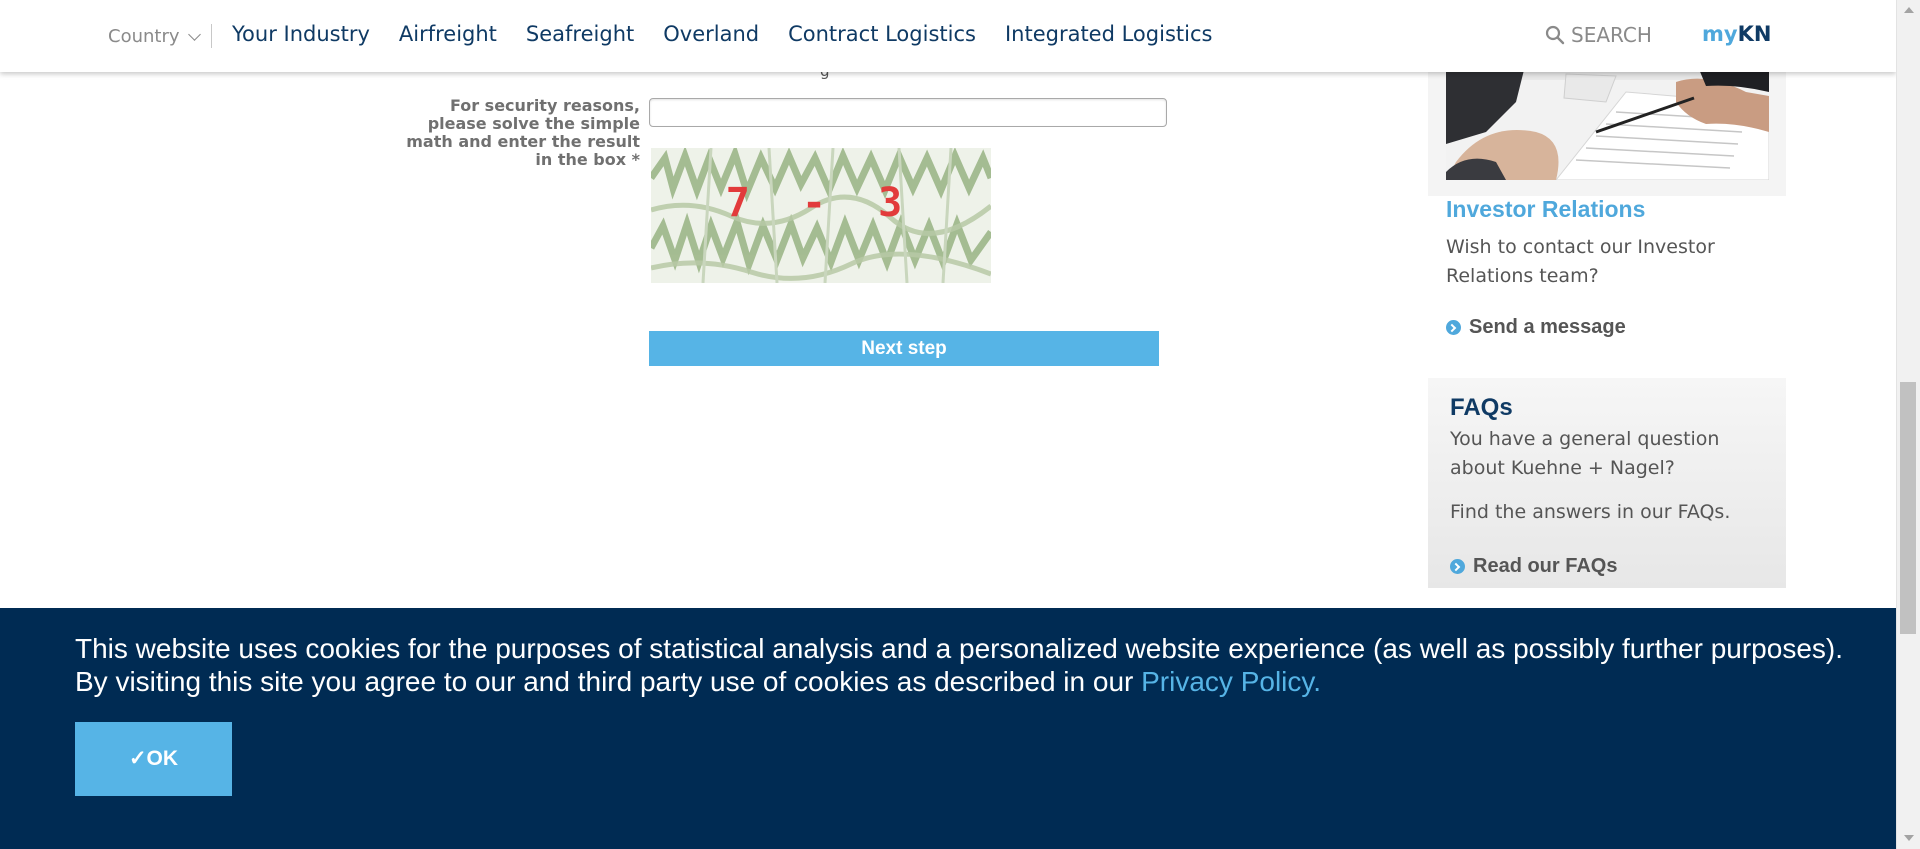 The image size is (1920, 849). Describe the element at coordinates (904, 348) in the screenshot. I see `next-step-button: Next step` at that location.